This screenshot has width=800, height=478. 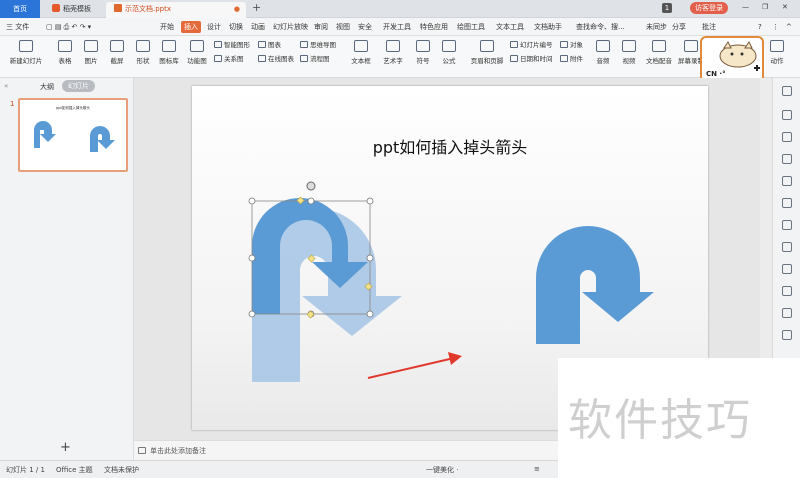 What do you see at coordinates (78, 86) in the screenshot?
I see `slides-tab: 幻灯片` at bounding box center [78, 86].